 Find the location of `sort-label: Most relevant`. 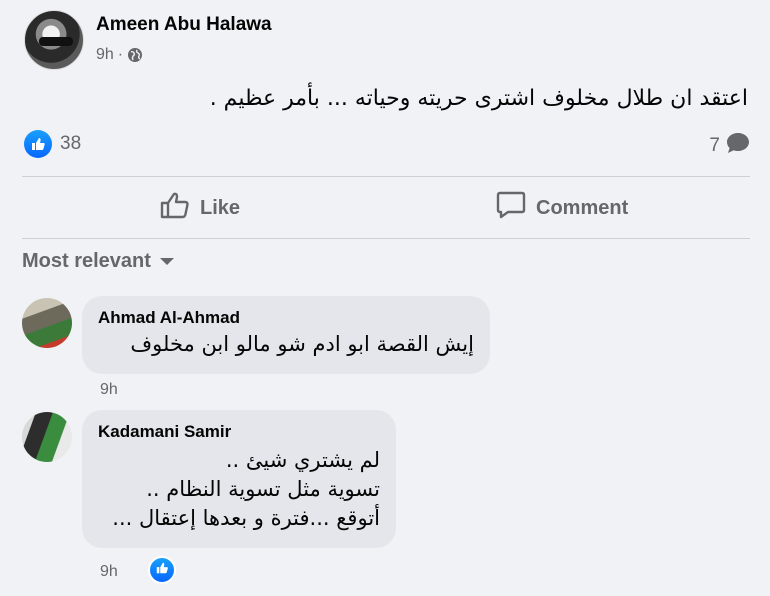

sort-label: Most relevant is located at coordinates (86, 261).